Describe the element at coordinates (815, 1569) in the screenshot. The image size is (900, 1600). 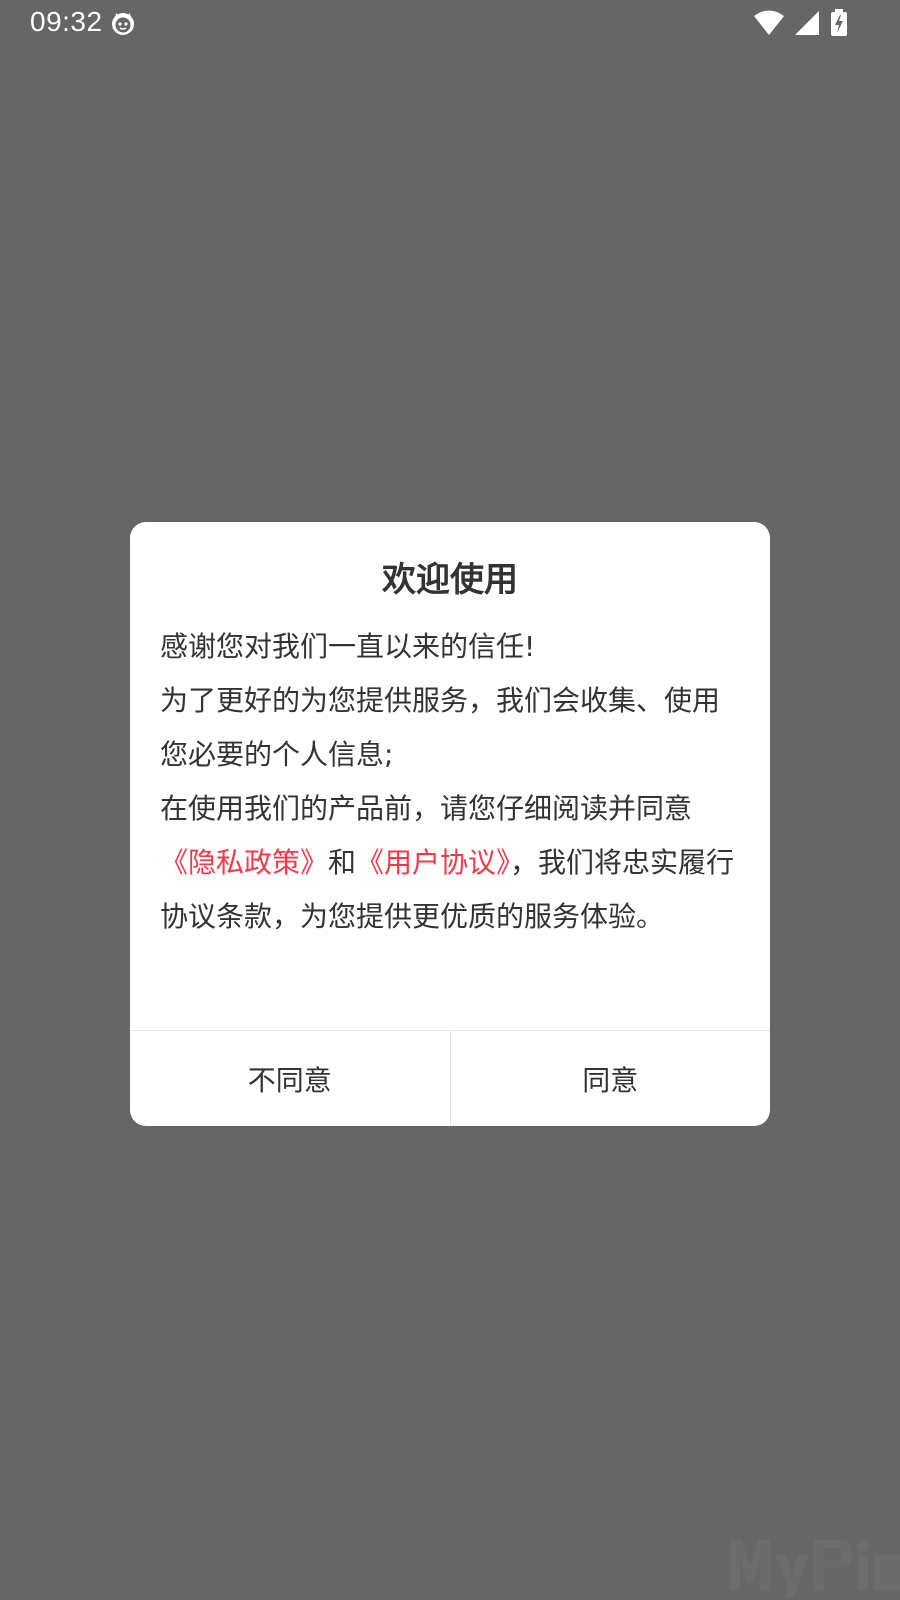
I see `watermark-logo` at that location.